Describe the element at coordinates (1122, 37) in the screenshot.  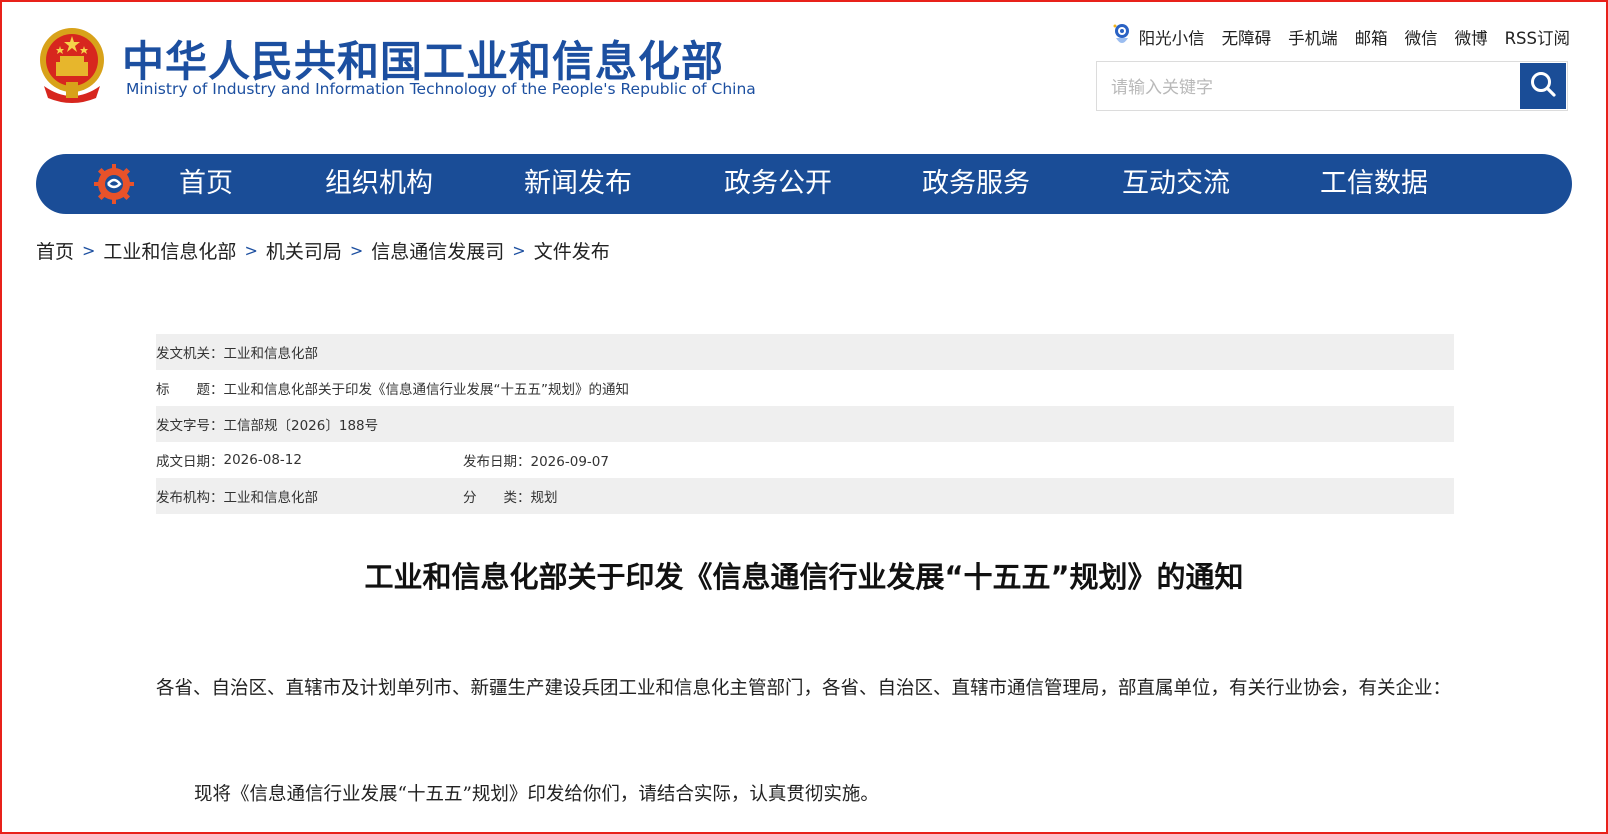
I see `mascot-icon` at that location.